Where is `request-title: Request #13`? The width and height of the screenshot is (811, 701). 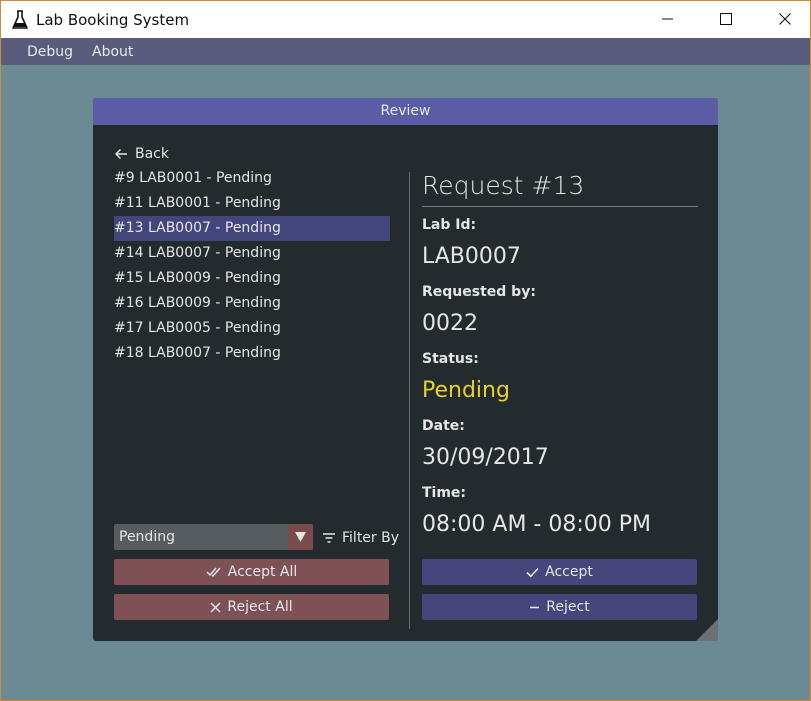
request-title: Request #13 is located at coordinates (560, 188).